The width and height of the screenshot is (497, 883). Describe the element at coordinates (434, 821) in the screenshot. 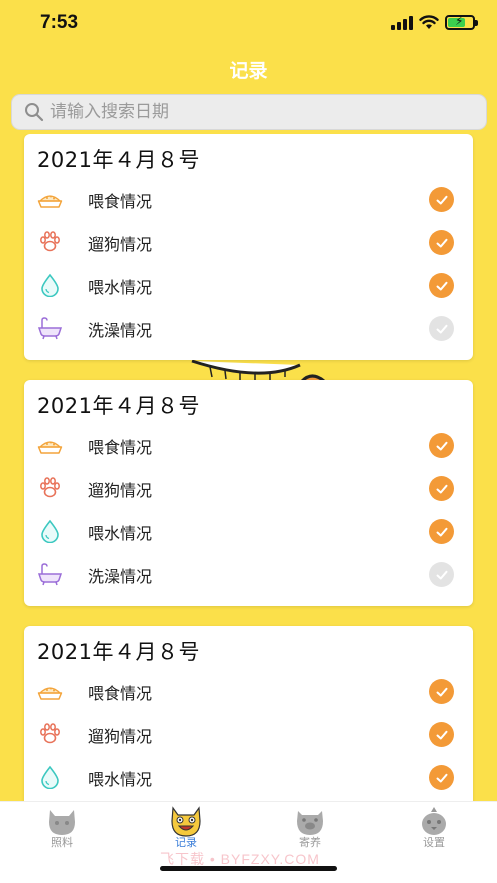

I see `bird-face-icon` at that location.